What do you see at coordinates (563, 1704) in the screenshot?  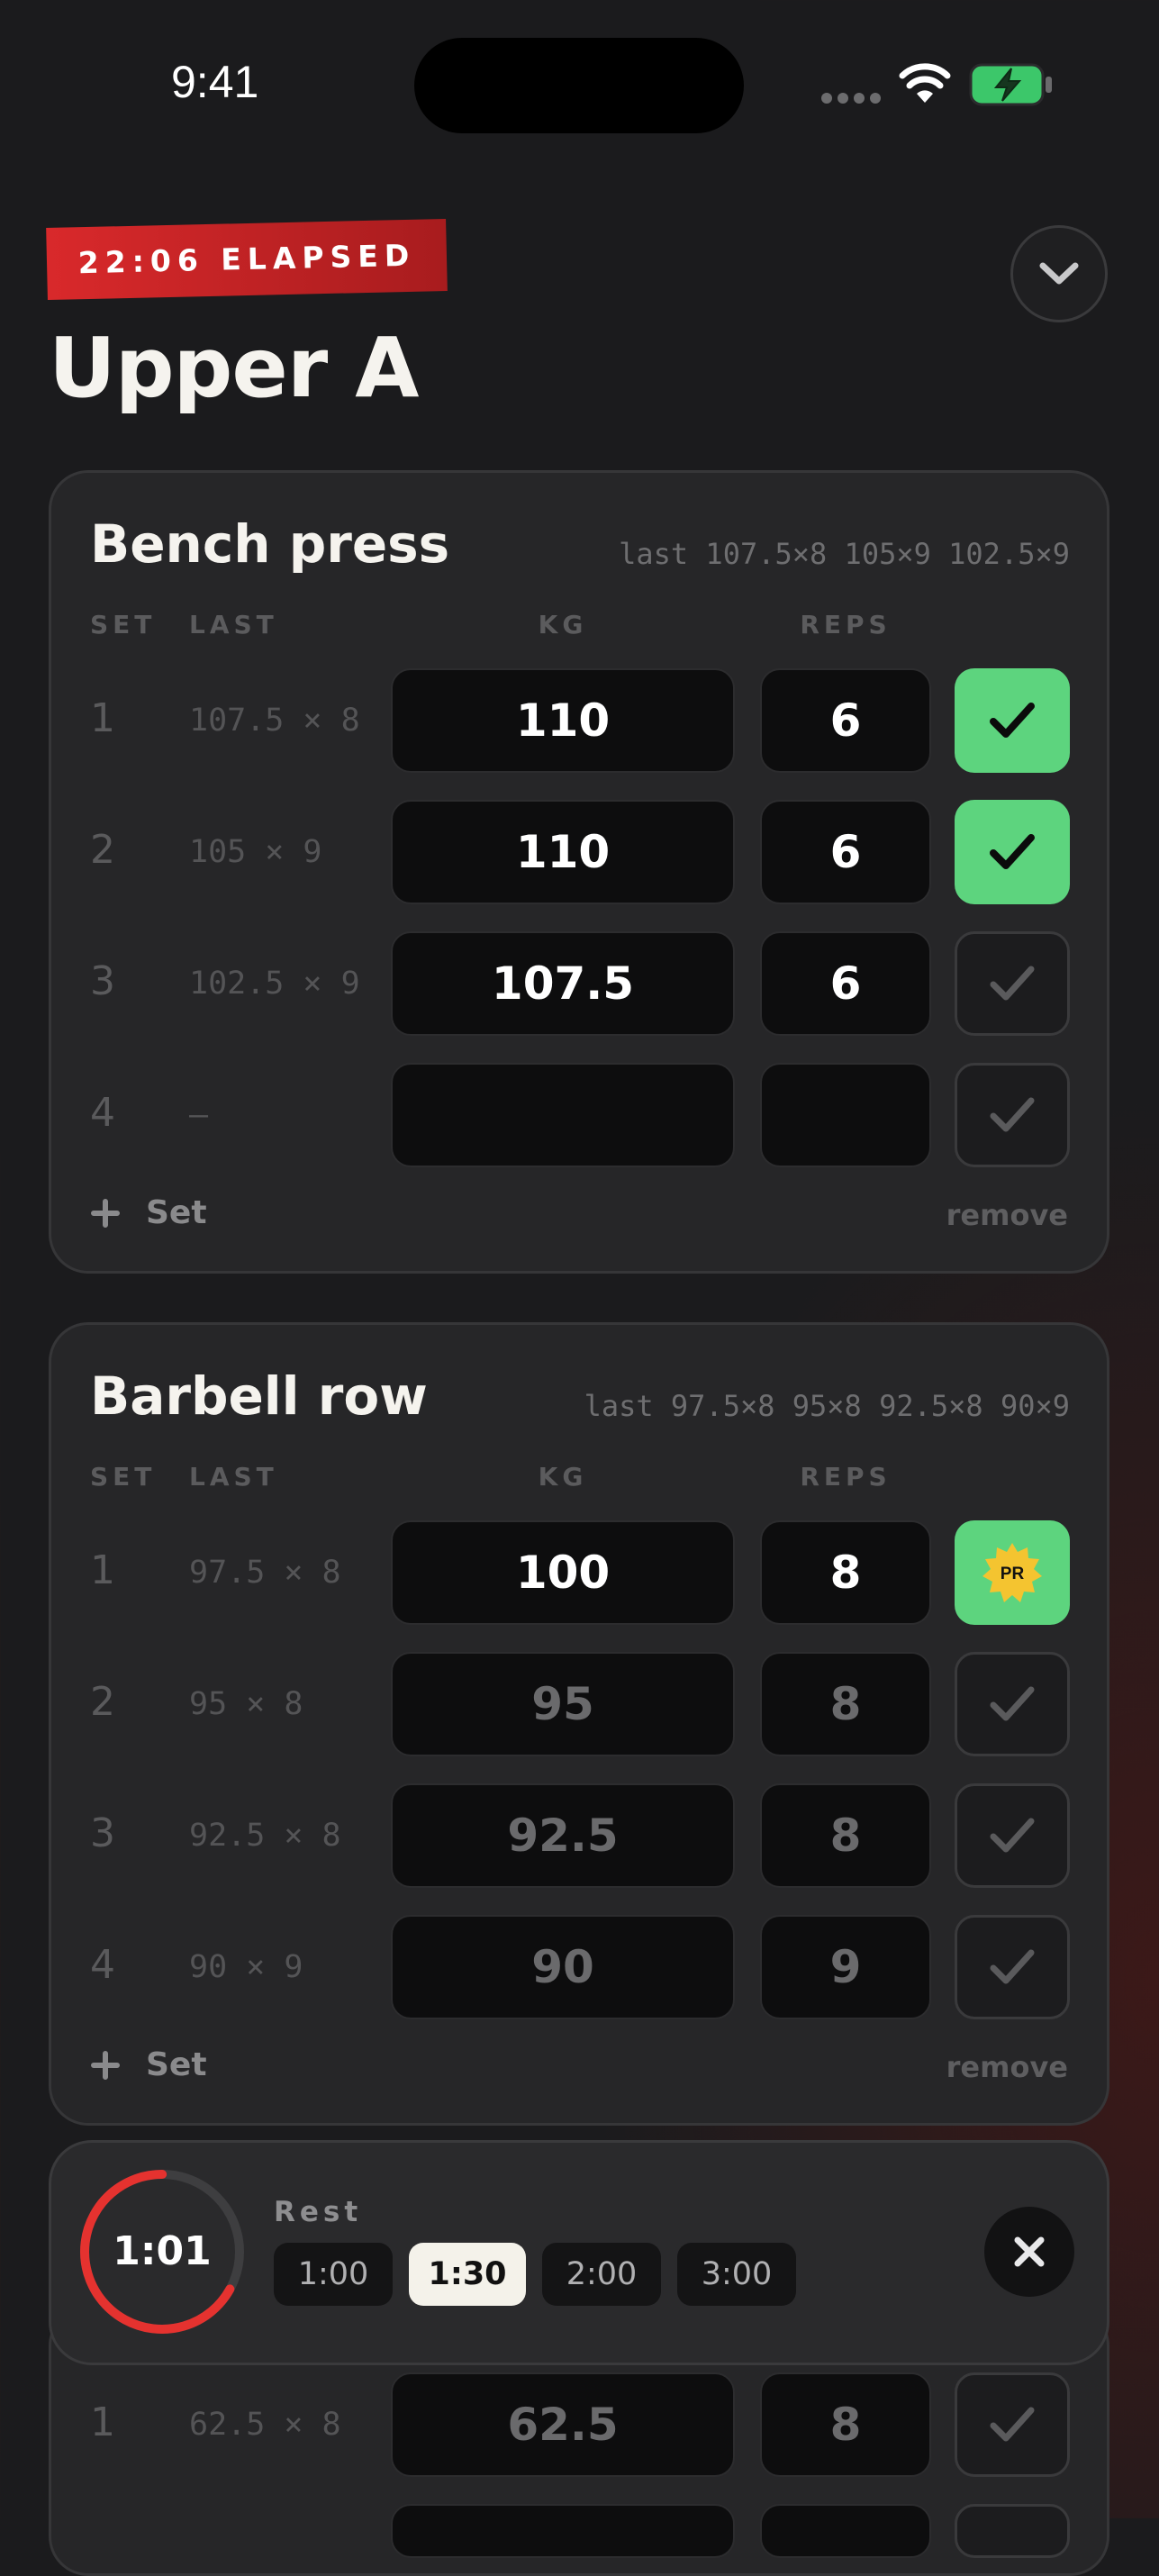 I see `kg-input: 95` at bounding box center [563, 1704].